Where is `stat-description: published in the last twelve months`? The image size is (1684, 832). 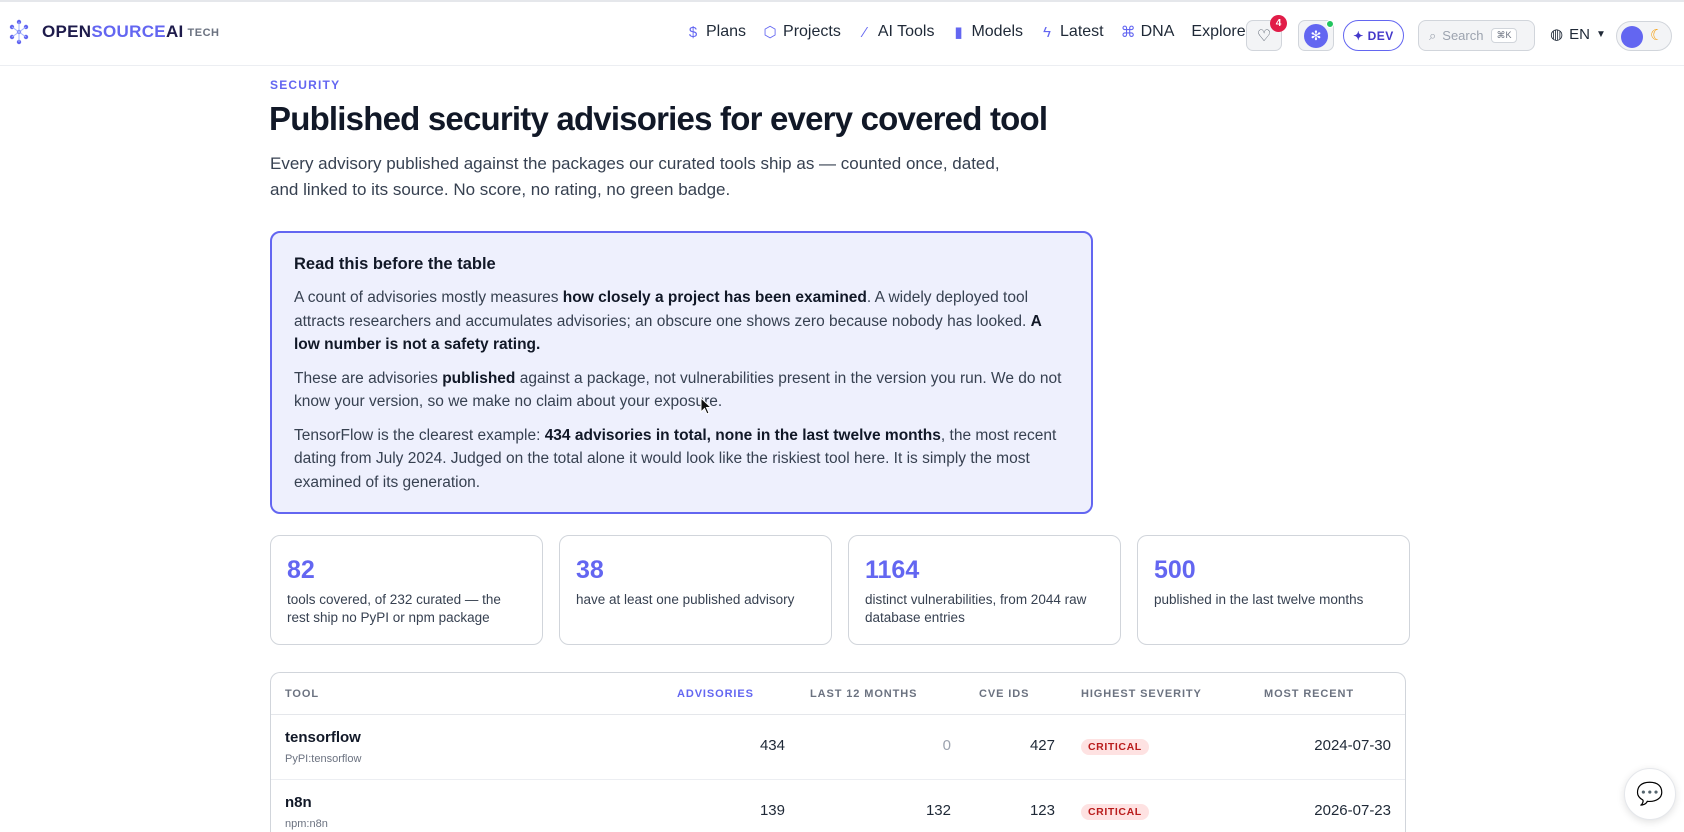
stat-description: published in the last twelve months is located at coordinates (1259, 599).